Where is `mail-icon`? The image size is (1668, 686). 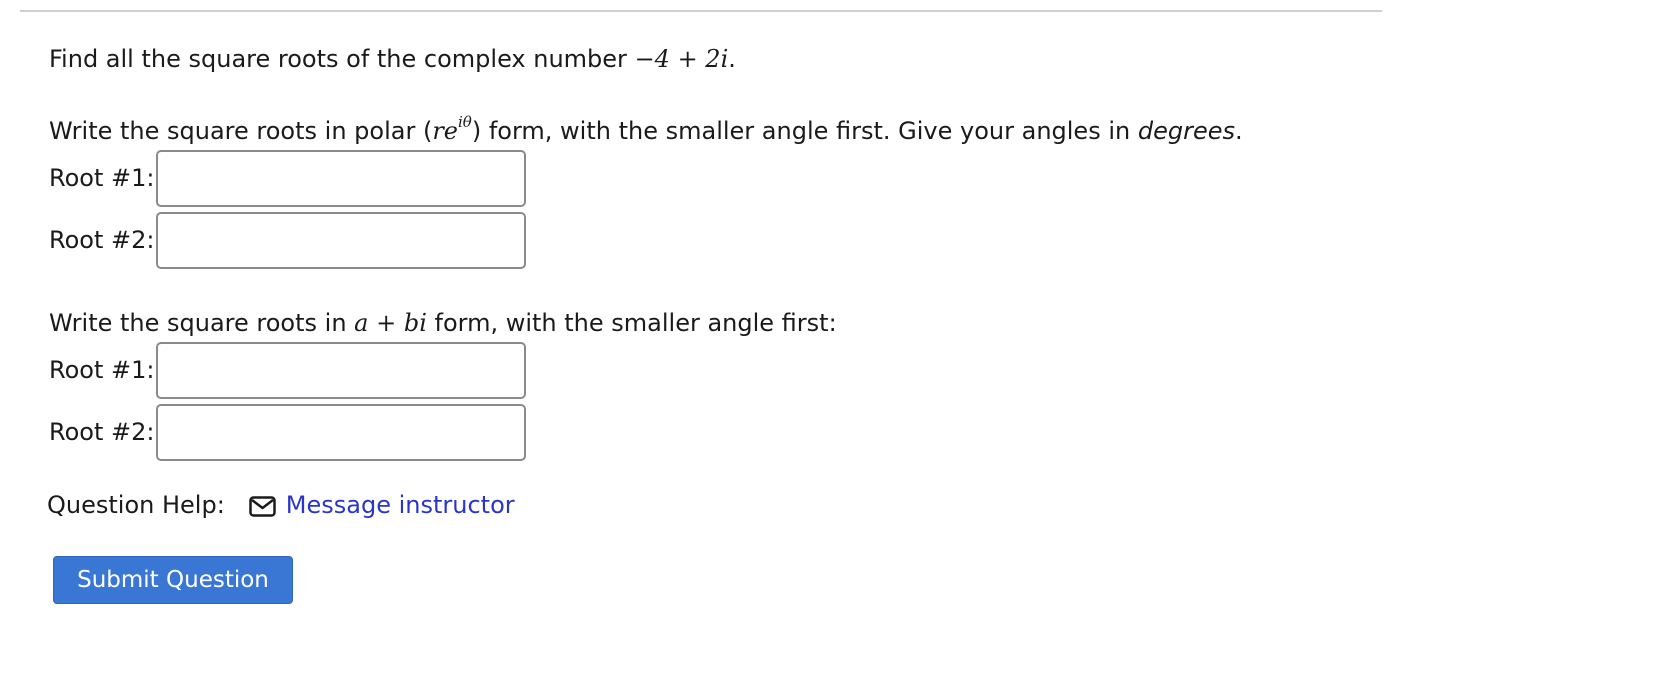
mail-icon is located at coordinates (262, 506).